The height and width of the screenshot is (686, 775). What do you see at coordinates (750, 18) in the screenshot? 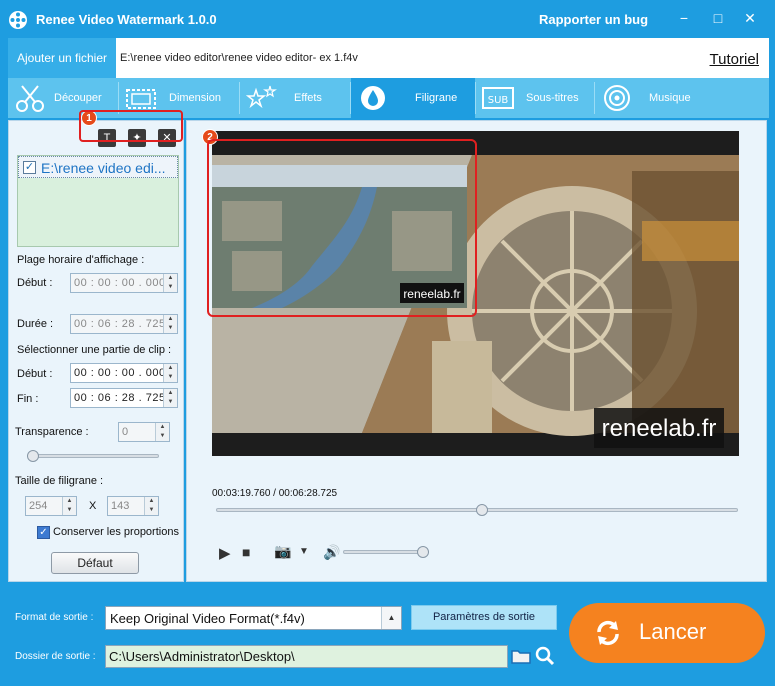
I see `close-icon: ✕` at bounding box center [750, 18].